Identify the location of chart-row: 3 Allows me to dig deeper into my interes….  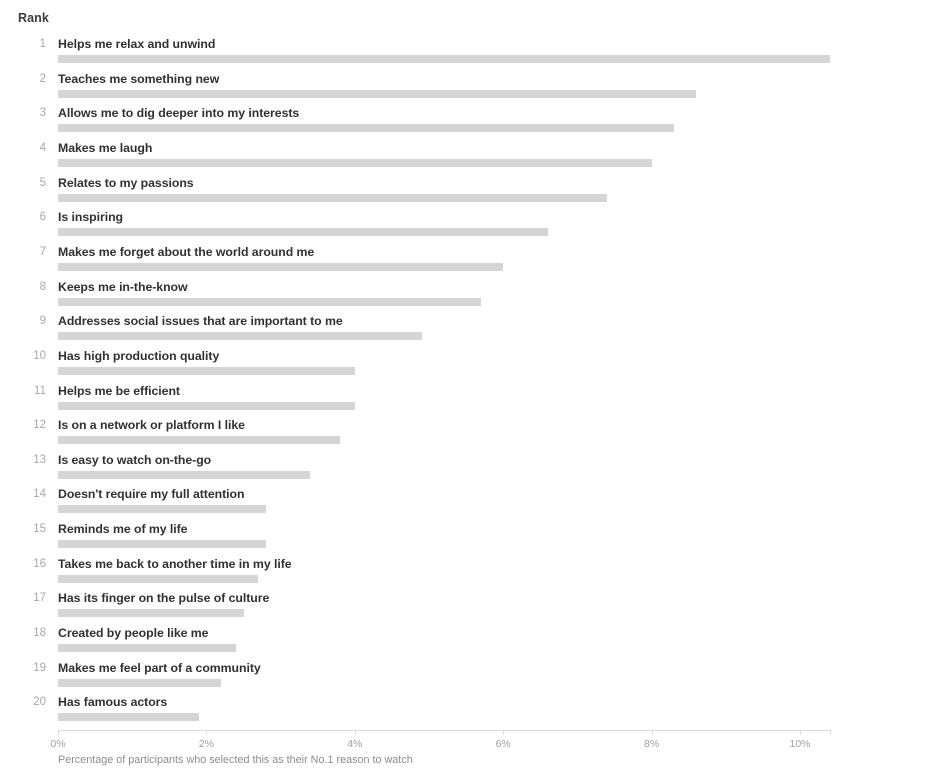
(471, 123).